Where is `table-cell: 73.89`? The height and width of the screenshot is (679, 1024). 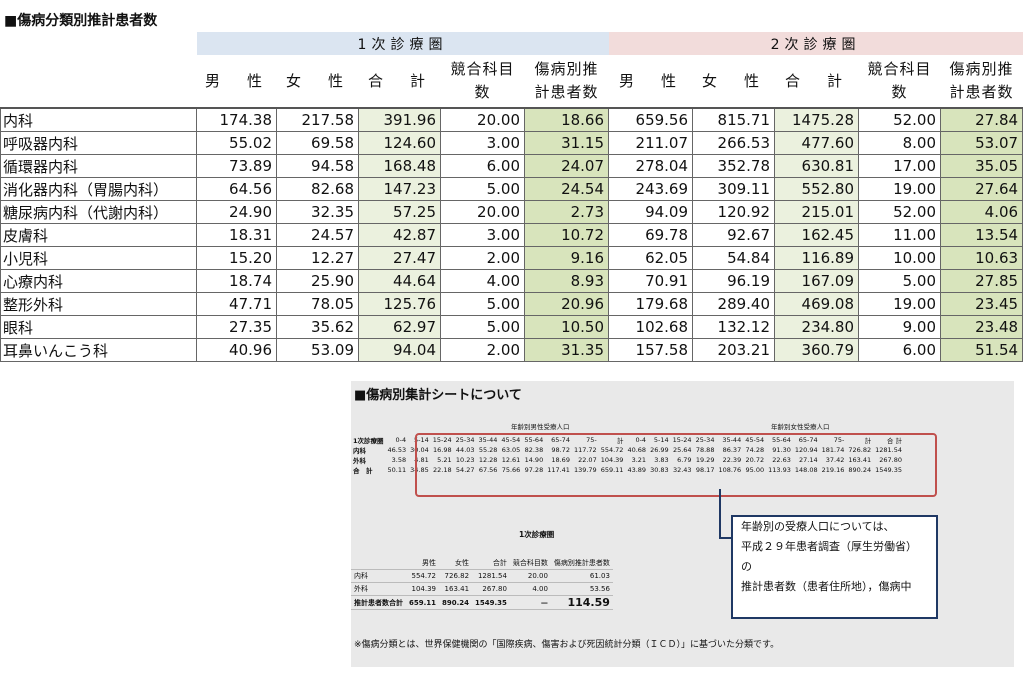 table-cell: 73.89 is located at coordinates (236, 166).